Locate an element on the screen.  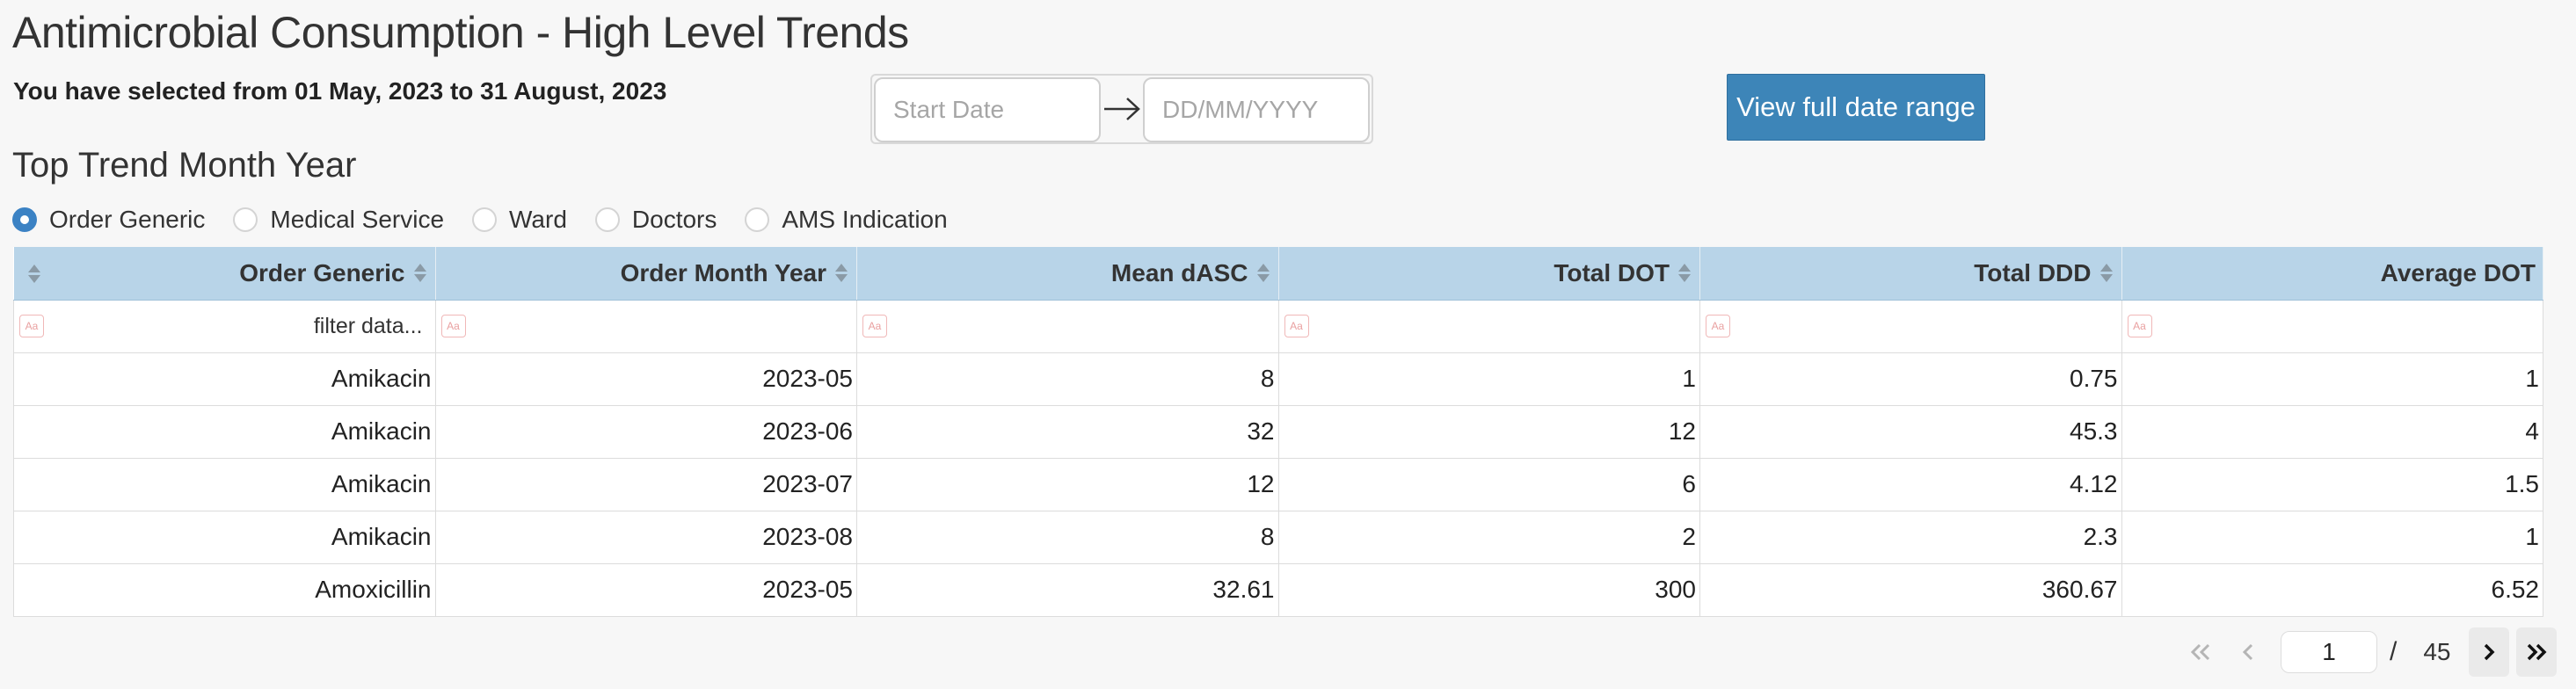
table-cell: 6.52 is located at coordinates (2332, 589).